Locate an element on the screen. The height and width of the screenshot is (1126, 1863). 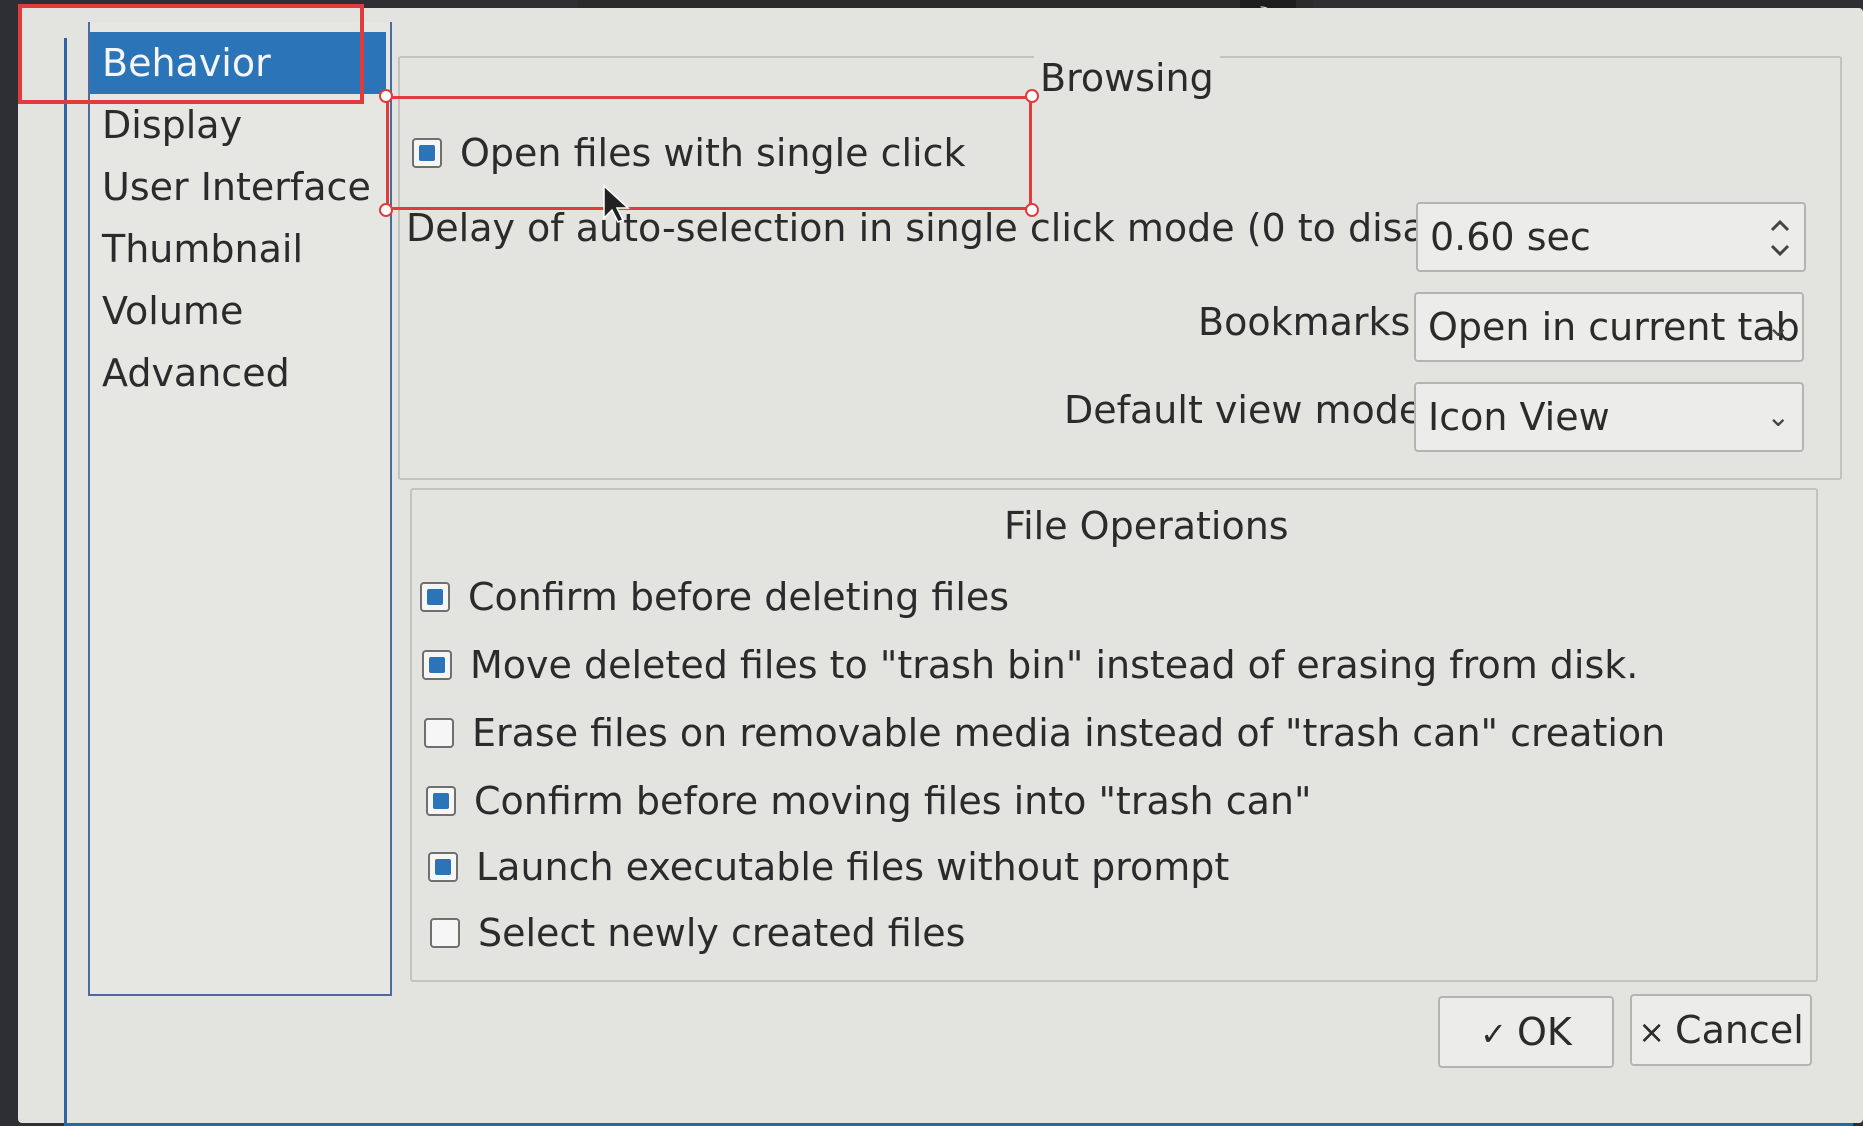
confirm-delete-checkbox is located at coordinates (435, 597).